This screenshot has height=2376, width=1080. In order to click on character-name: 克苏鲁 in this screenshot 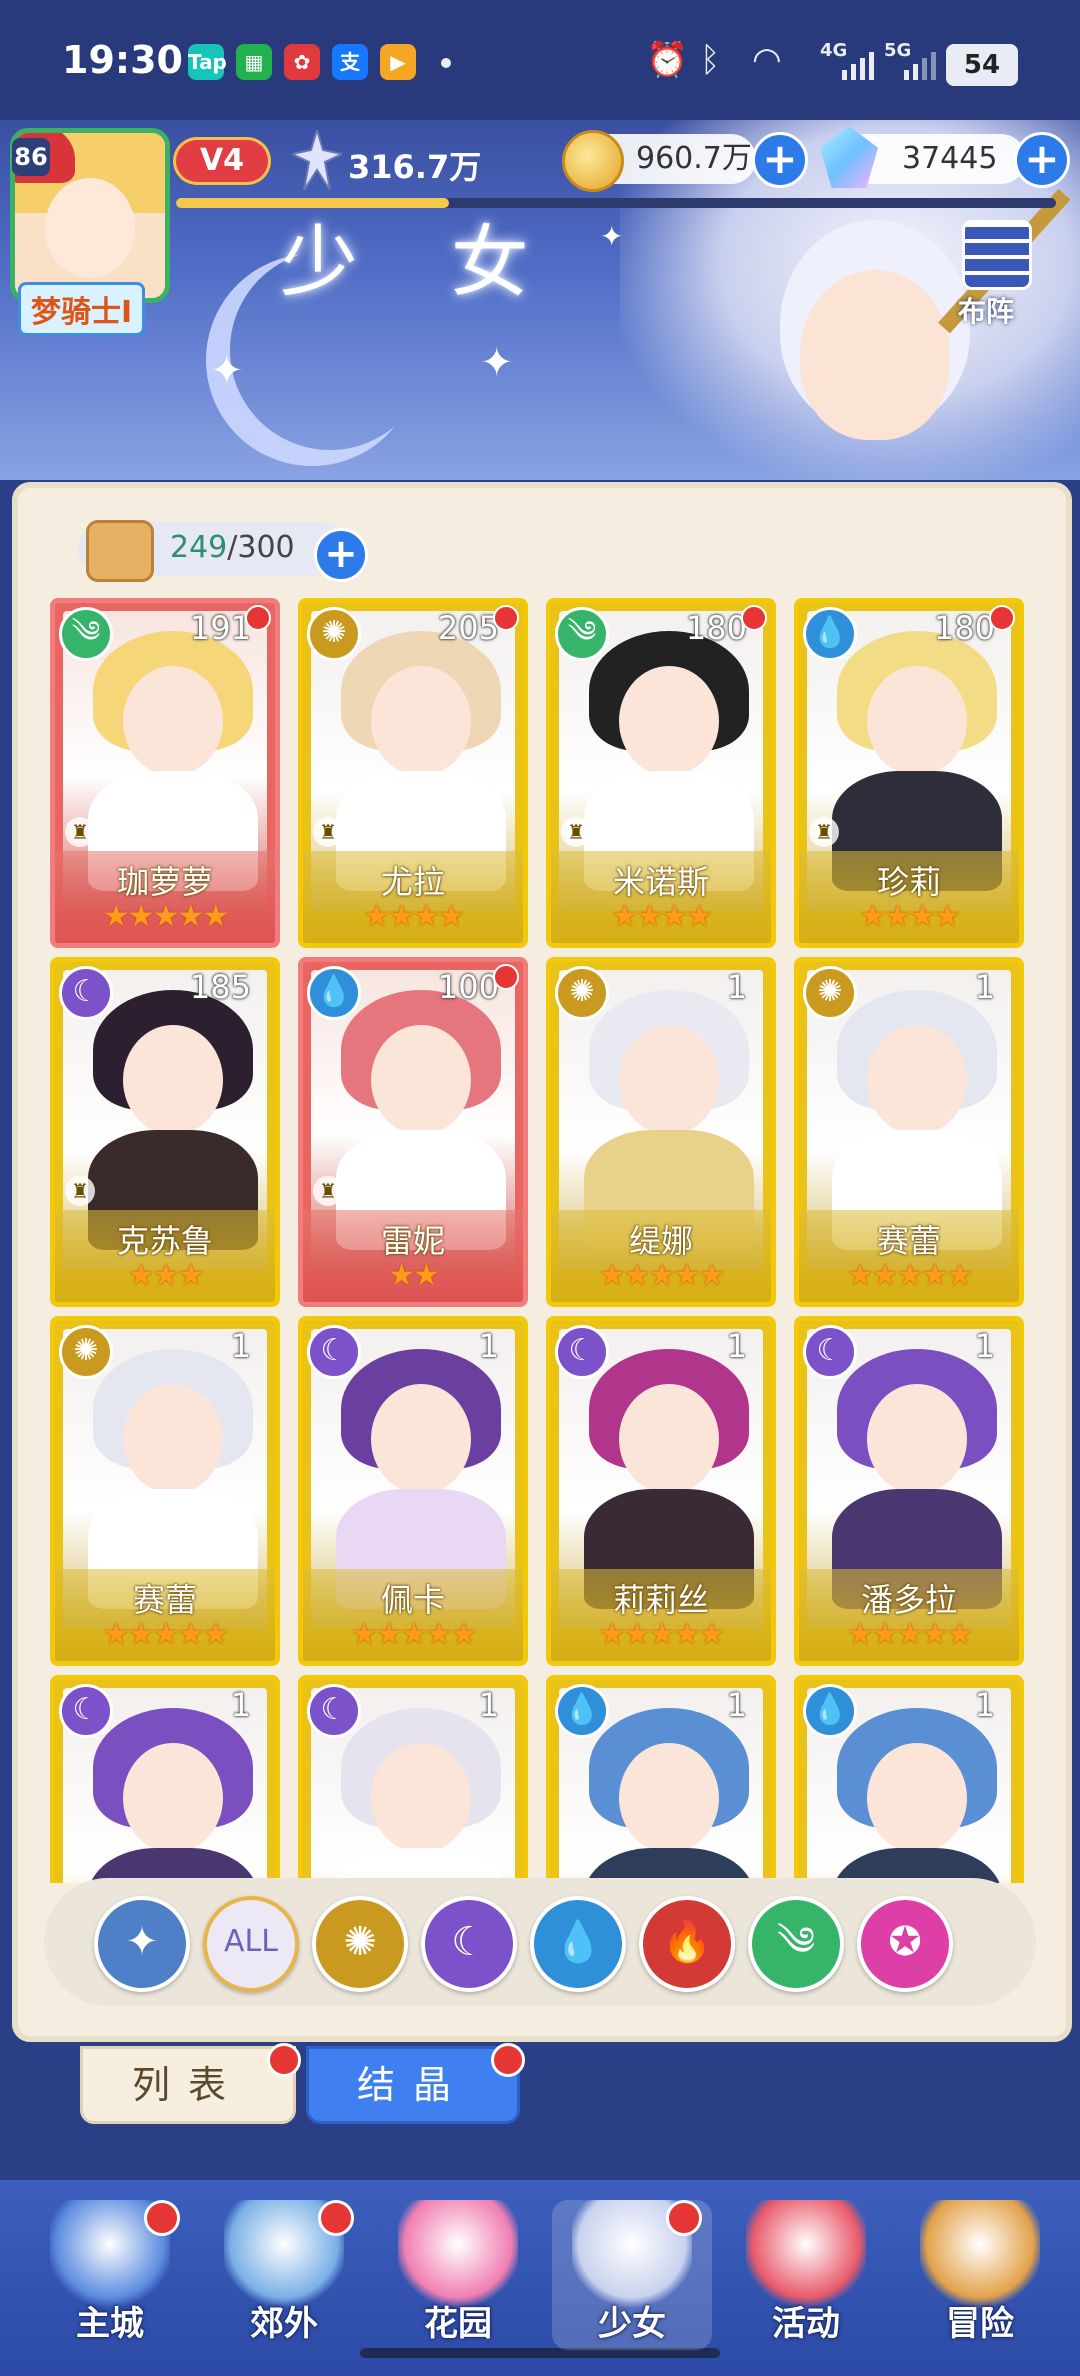, I will do `click(164, 1241)`.